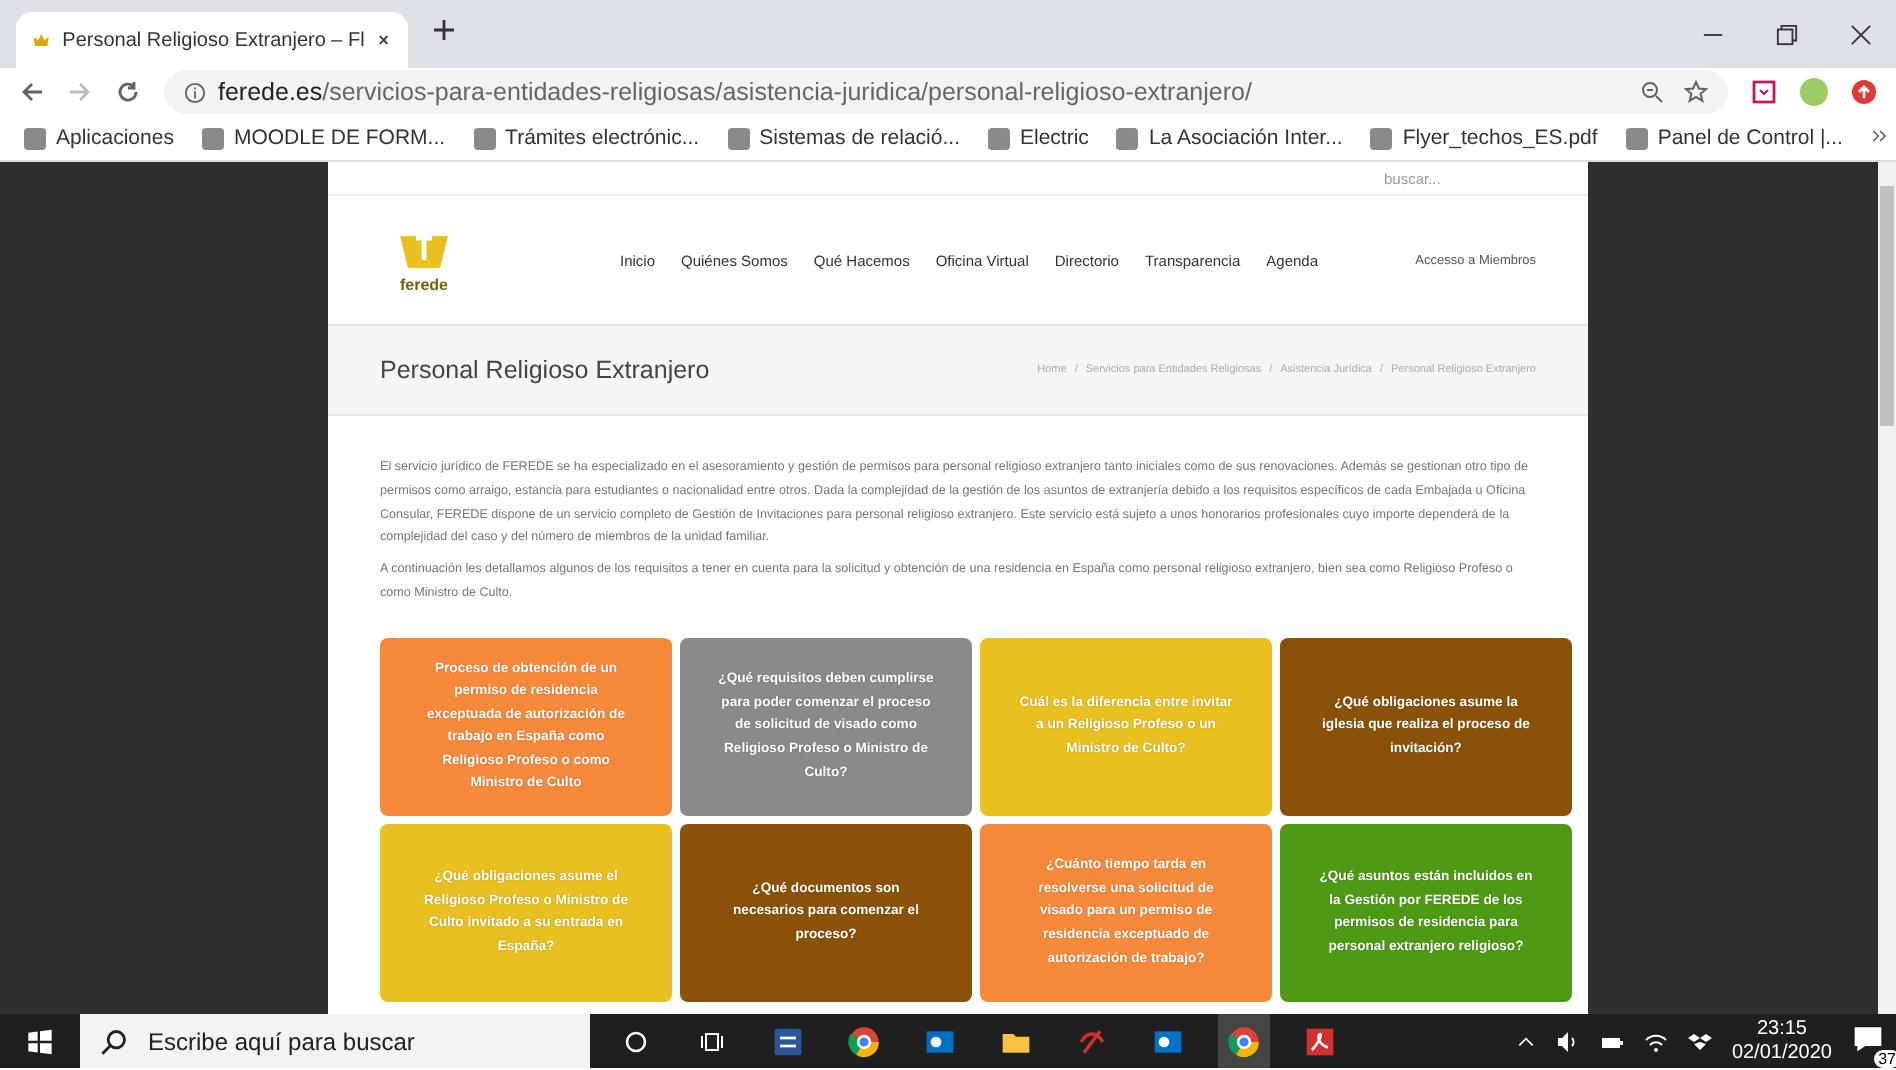  I want to click on speaker-icon, so click(1567, 1041).